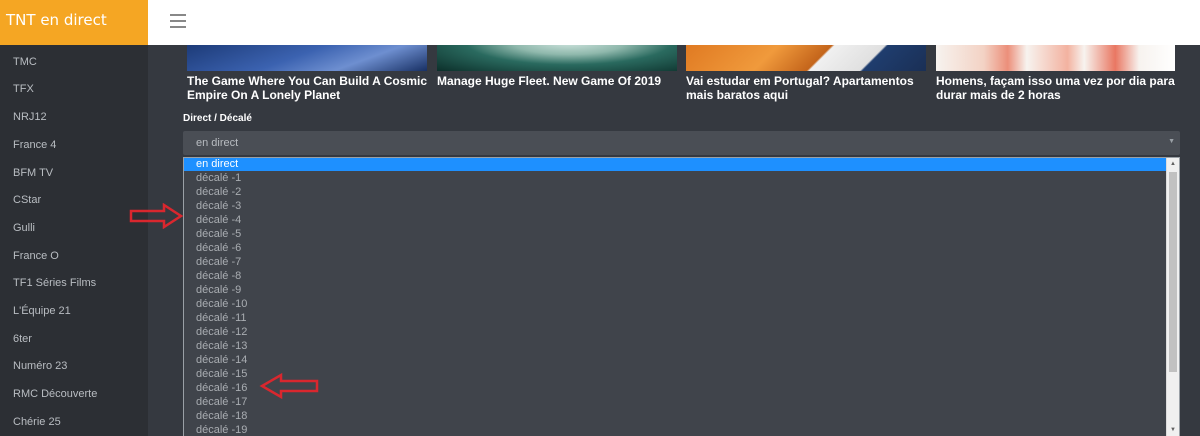 The height and width of the screenshot is (436, 1200). Describe the element at coordinates (674, 22) in the screenshot. I see `top-bar` at that location.